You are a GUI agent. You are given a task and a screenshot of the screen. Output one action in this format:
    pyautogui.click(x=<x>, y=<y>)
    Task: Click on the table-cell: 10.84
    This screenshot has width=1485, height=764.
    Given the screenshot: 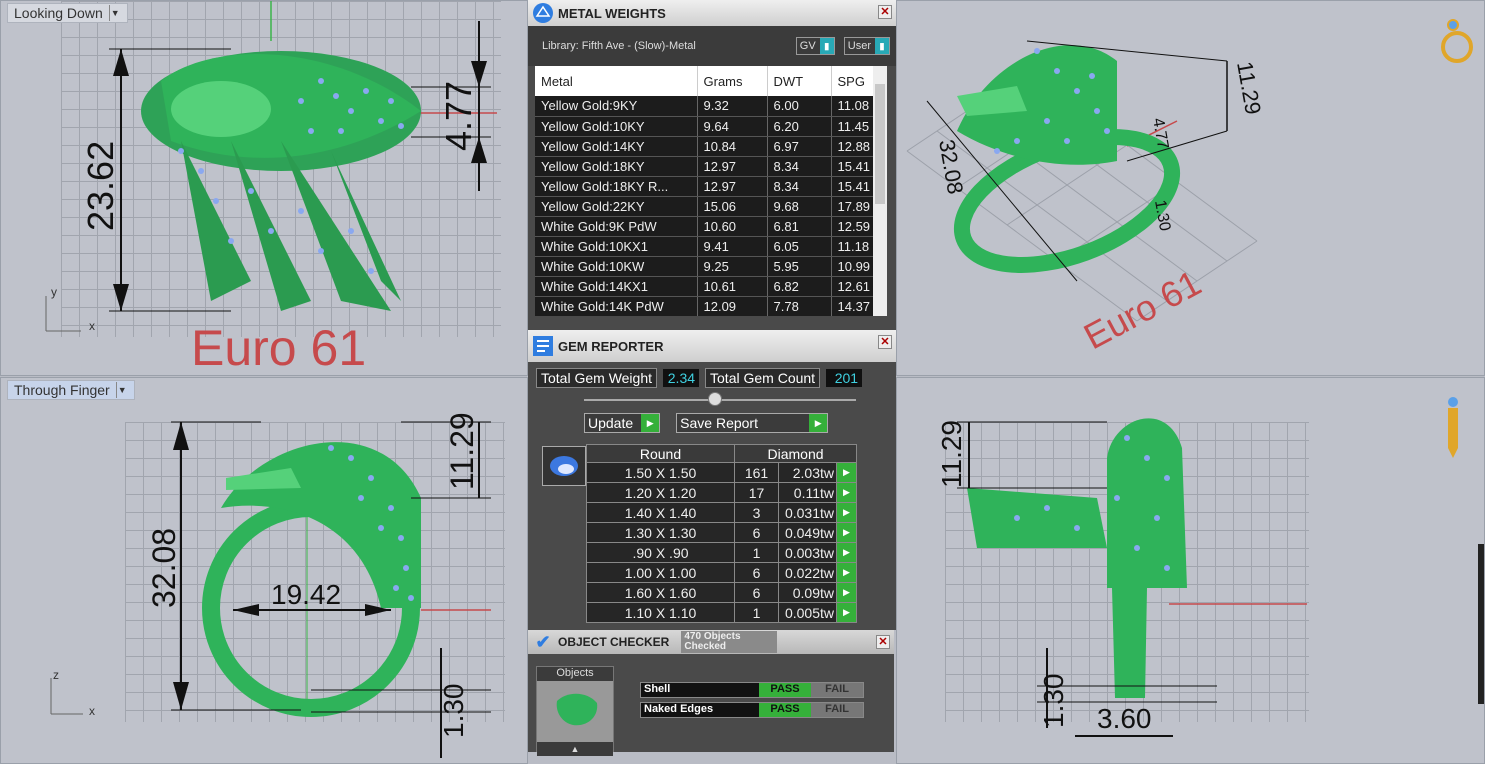 What is the action you would take?
    pyautogui.click(x=732, y=146)
    